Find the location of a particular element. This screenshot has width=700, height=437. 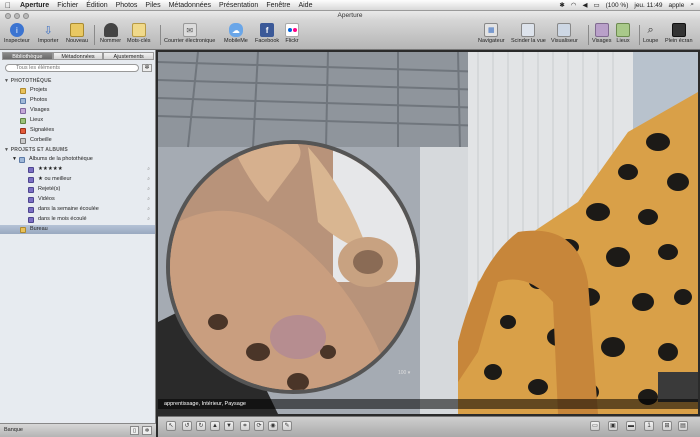

sidebar-item-photos: Photos is located at coordinates (77, 100).